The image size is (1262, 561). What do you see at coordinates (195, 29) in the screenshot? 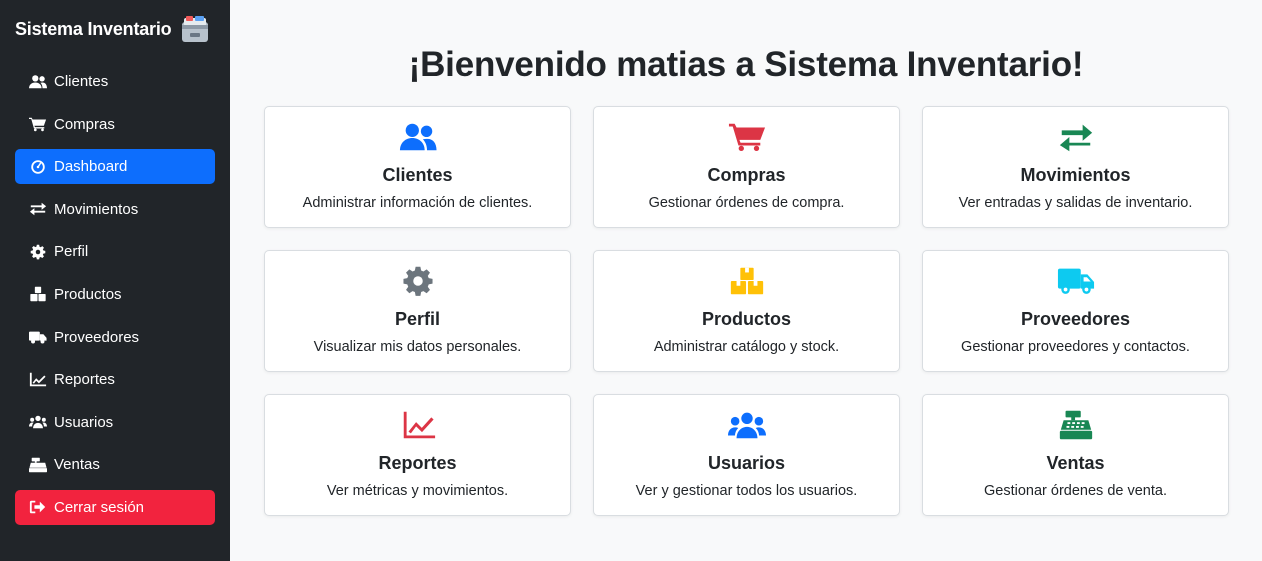
I see `card-file-box-icon` at bounding box center [195, 29].